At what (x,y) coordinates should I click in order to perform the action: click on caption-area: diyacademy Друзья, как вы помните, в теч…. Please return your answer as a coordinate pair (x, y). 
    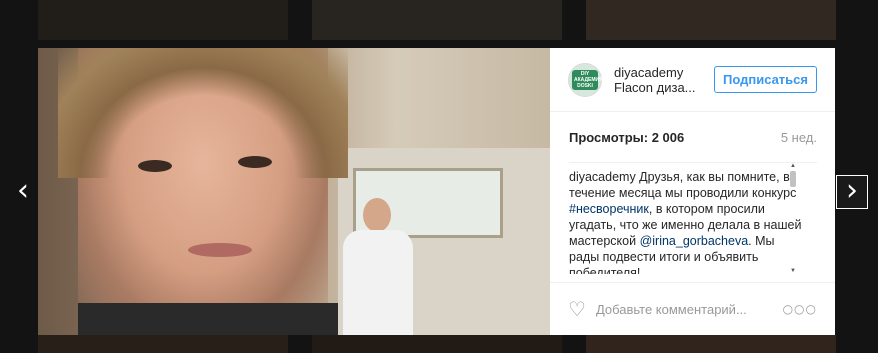
    Looking at the image, I should click on (693, 218).